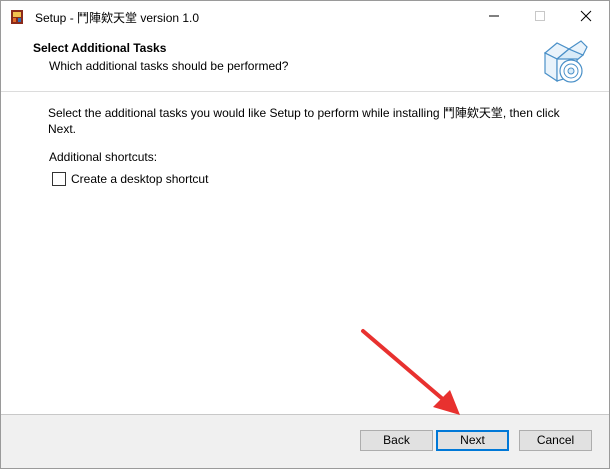 The image size is (612, 471). Describe the element at coordinates (117, 18) in the screenshot. I see `window-title: Setup - 鬥陣欸天堂 version 1.0` at that location.